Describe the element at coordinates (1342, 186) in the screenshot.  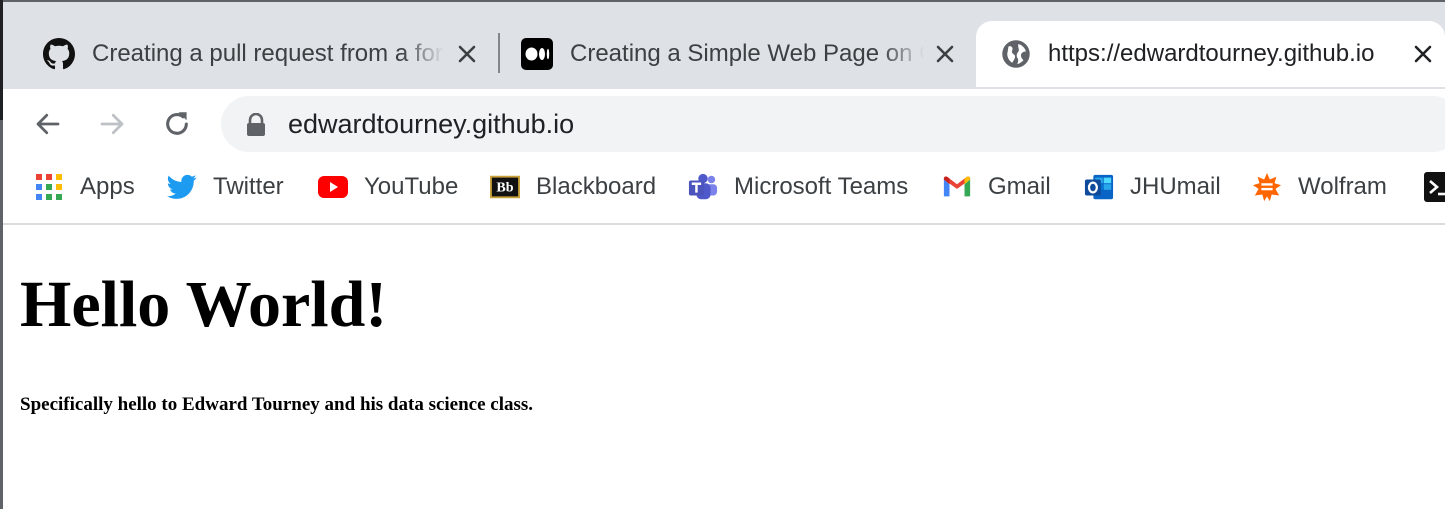
I see `bookmark-label: Wolfram` at that location.